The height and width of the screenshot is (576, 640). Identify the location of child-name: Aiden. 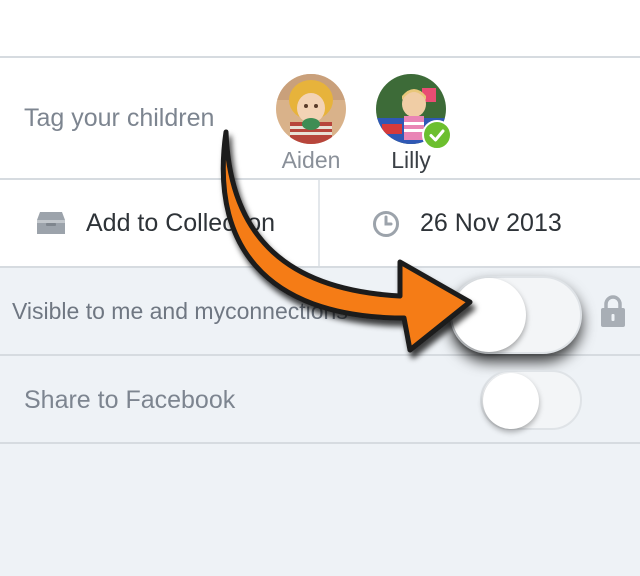
(311, 160).